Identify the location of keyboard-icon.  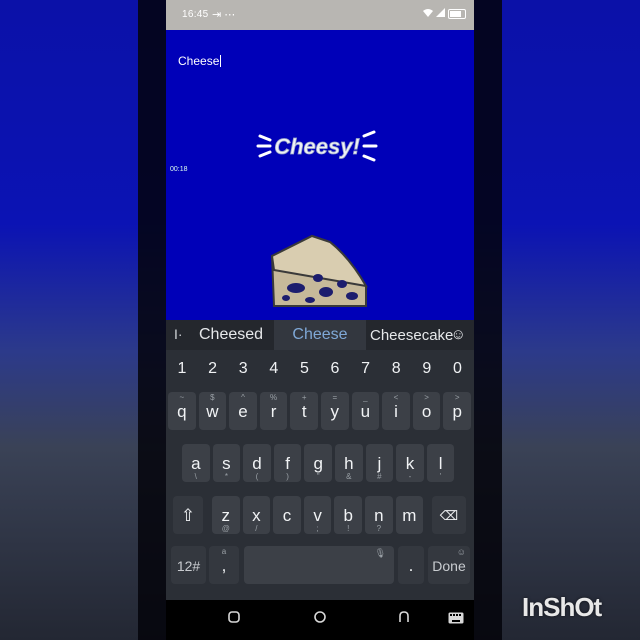
(456, 620).